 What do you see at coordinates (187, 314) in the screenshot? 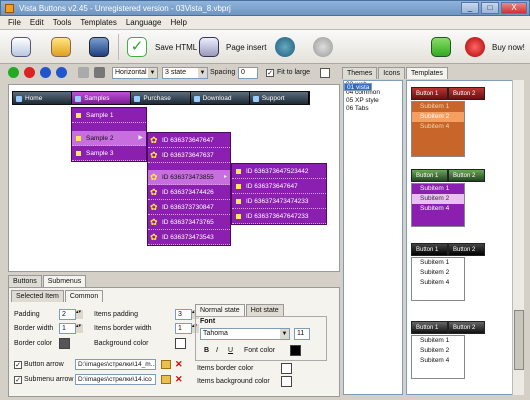
I see `items-padding-input: 3` at bounding box center [187, 314].